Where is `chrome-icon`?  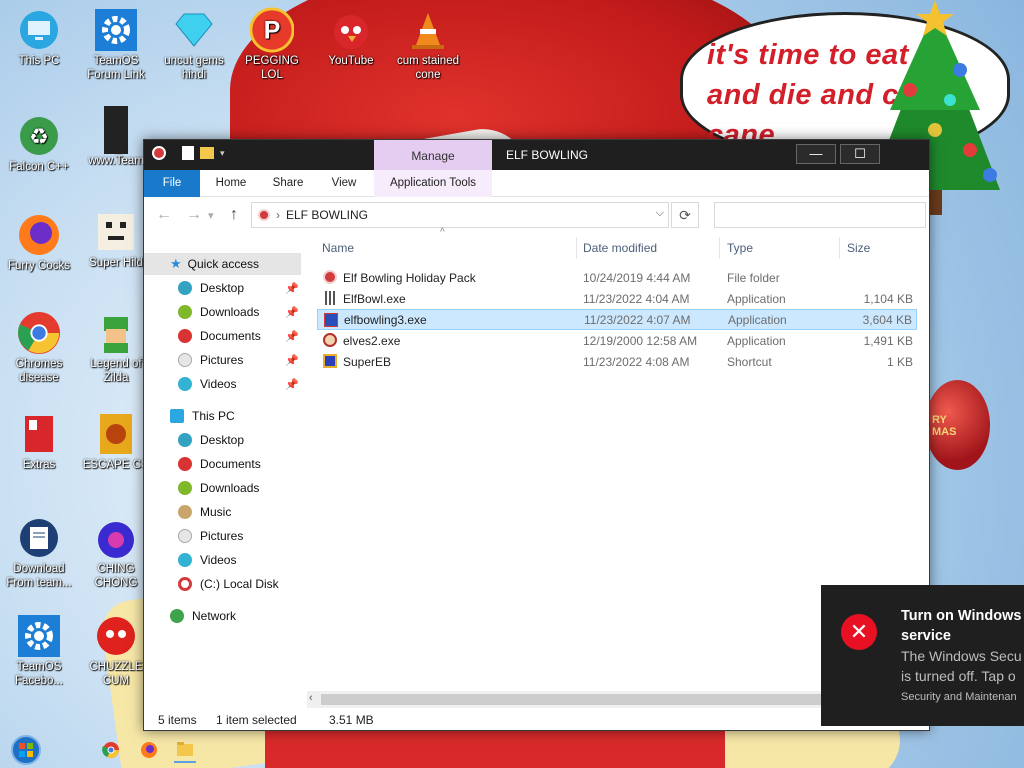 chrome-icon is located at coordinates (111, 750).